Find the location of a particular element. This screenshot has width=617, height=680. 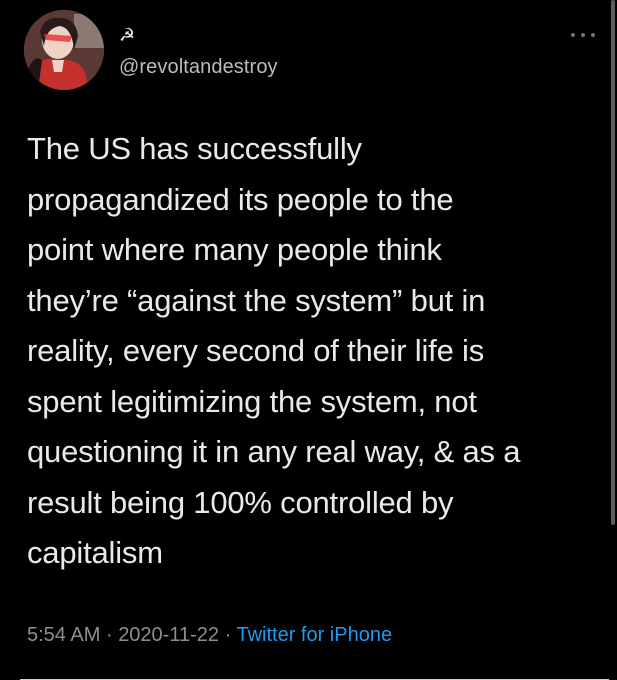

scrollbar-thumb is located at coordinates (613, 262).